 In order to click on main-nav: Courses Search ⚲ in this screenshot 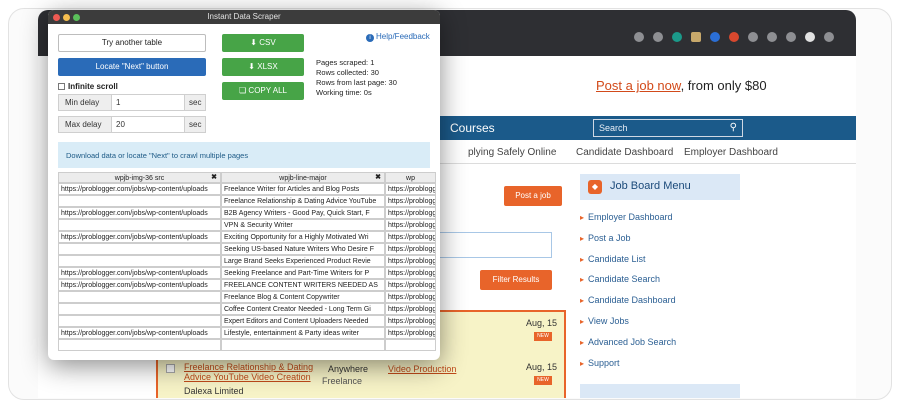, I will do `click(642, 128)`.